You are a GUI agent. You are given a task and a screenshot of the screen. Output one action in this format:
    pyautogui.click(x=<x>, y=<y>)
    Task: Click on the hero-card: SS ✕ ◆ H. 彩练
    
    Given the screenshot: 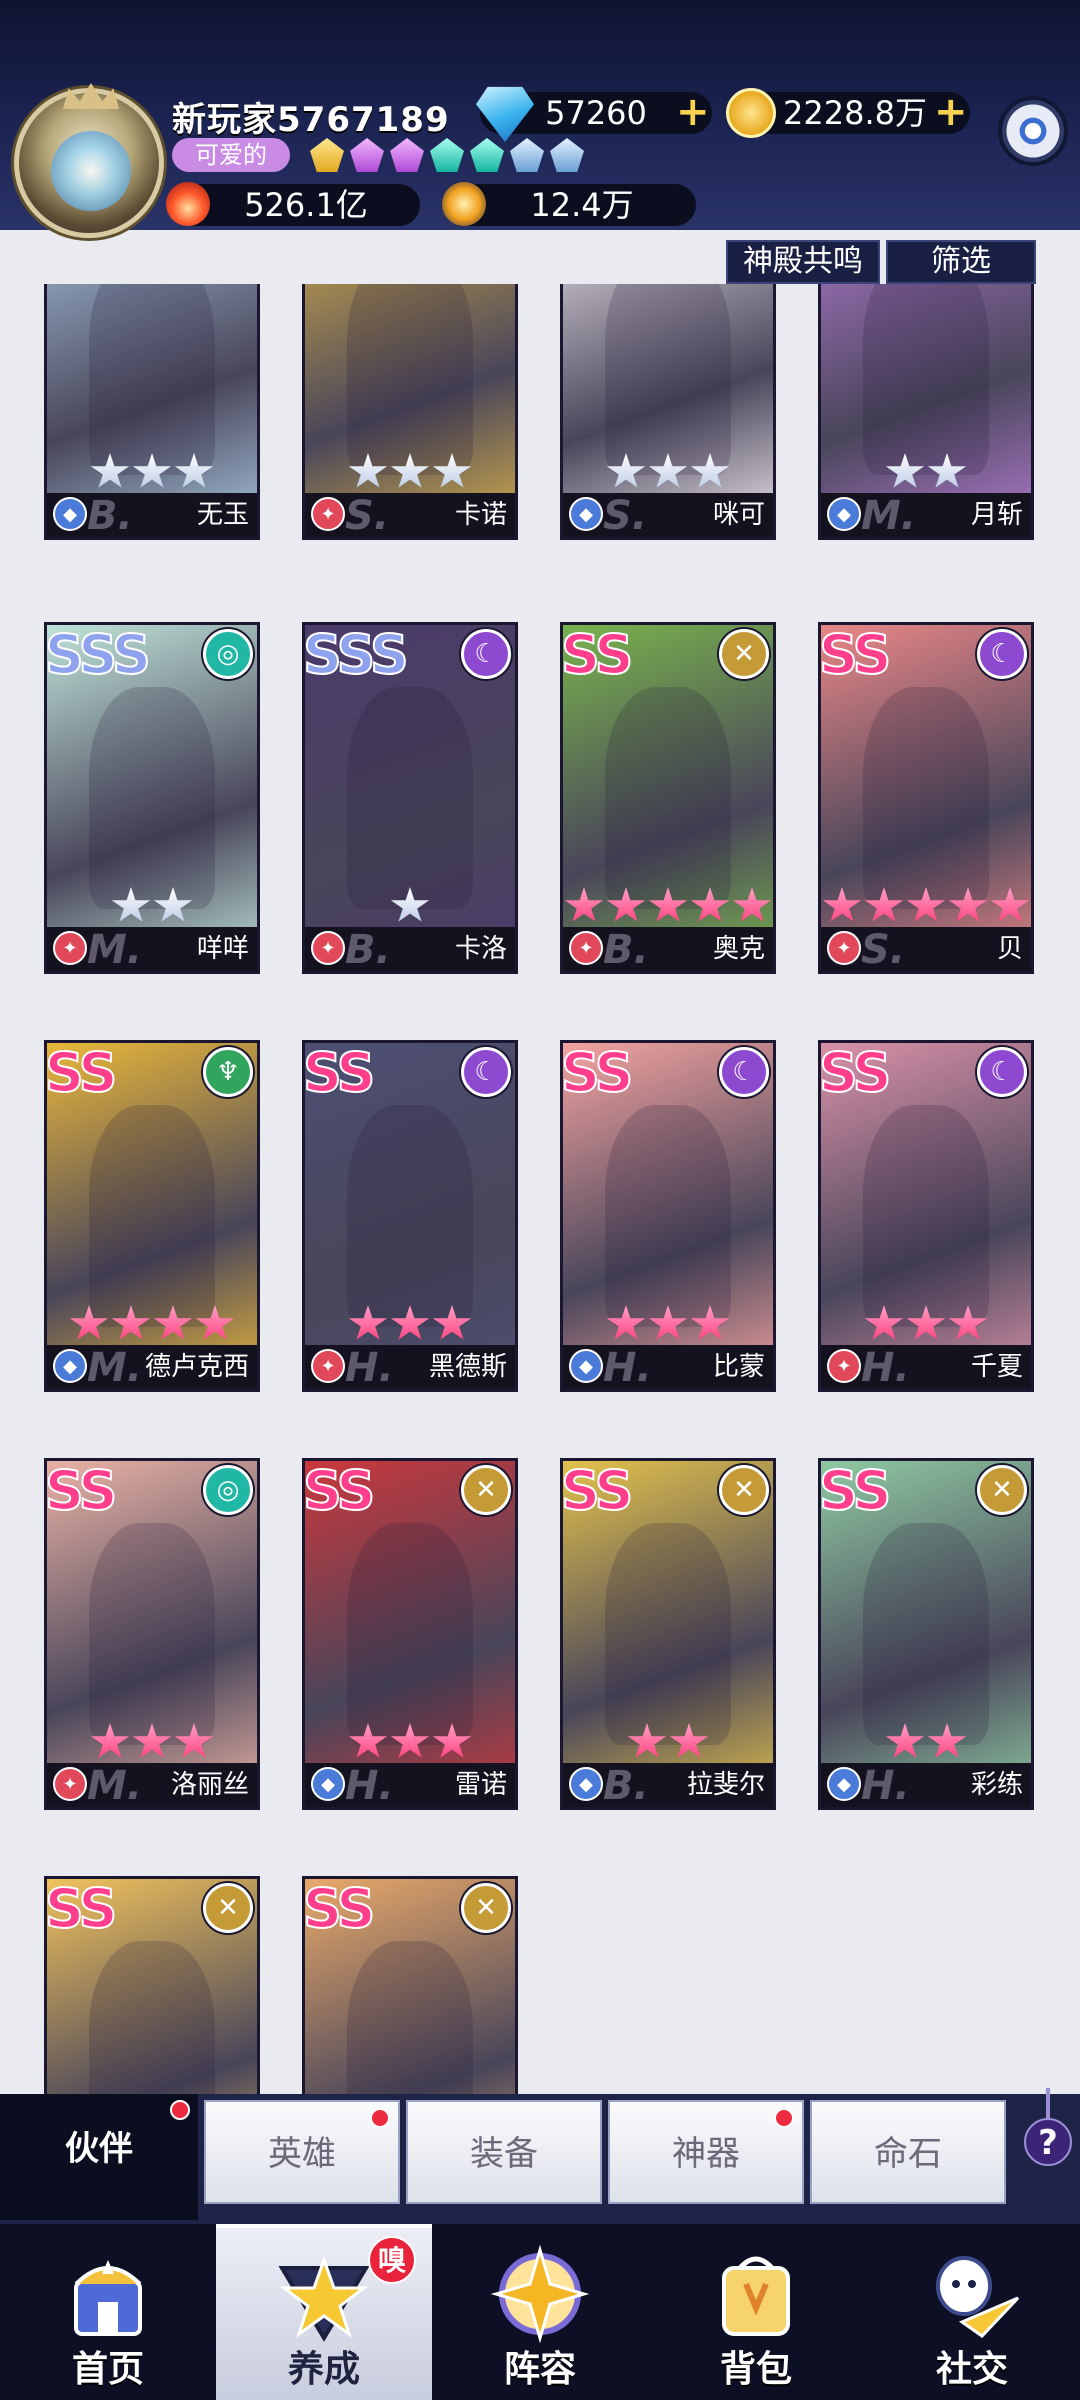 What is the action you would take?
    pyautogui.click(x=926, y=1634)
    